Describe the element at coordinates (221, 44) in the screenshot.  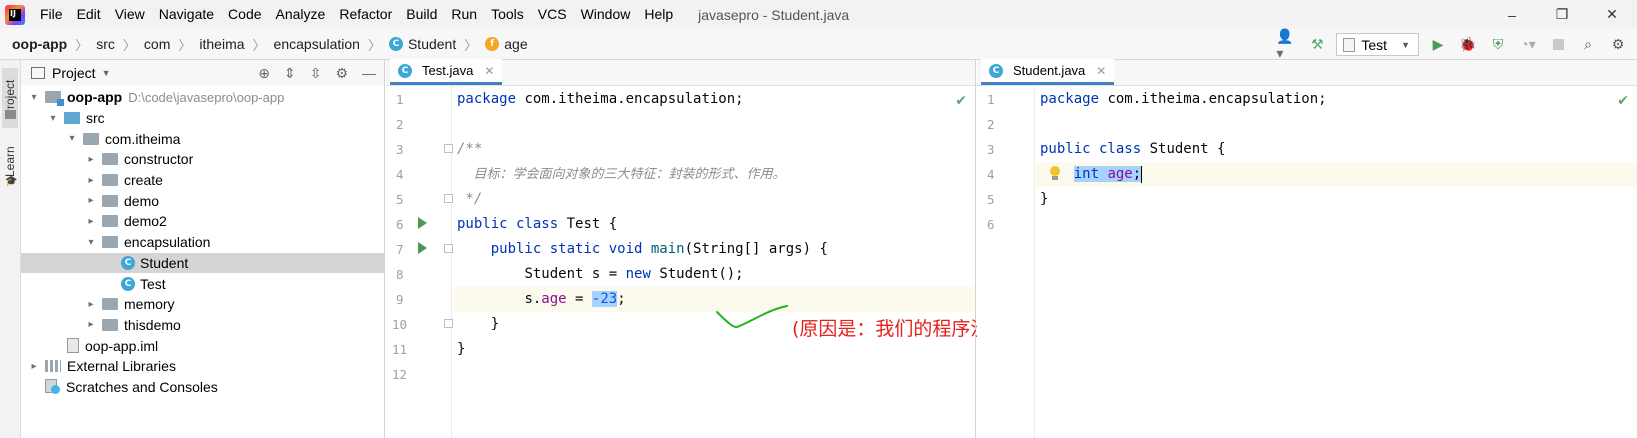
I see `breadcrumb-item-itheima: itheima` at that location.